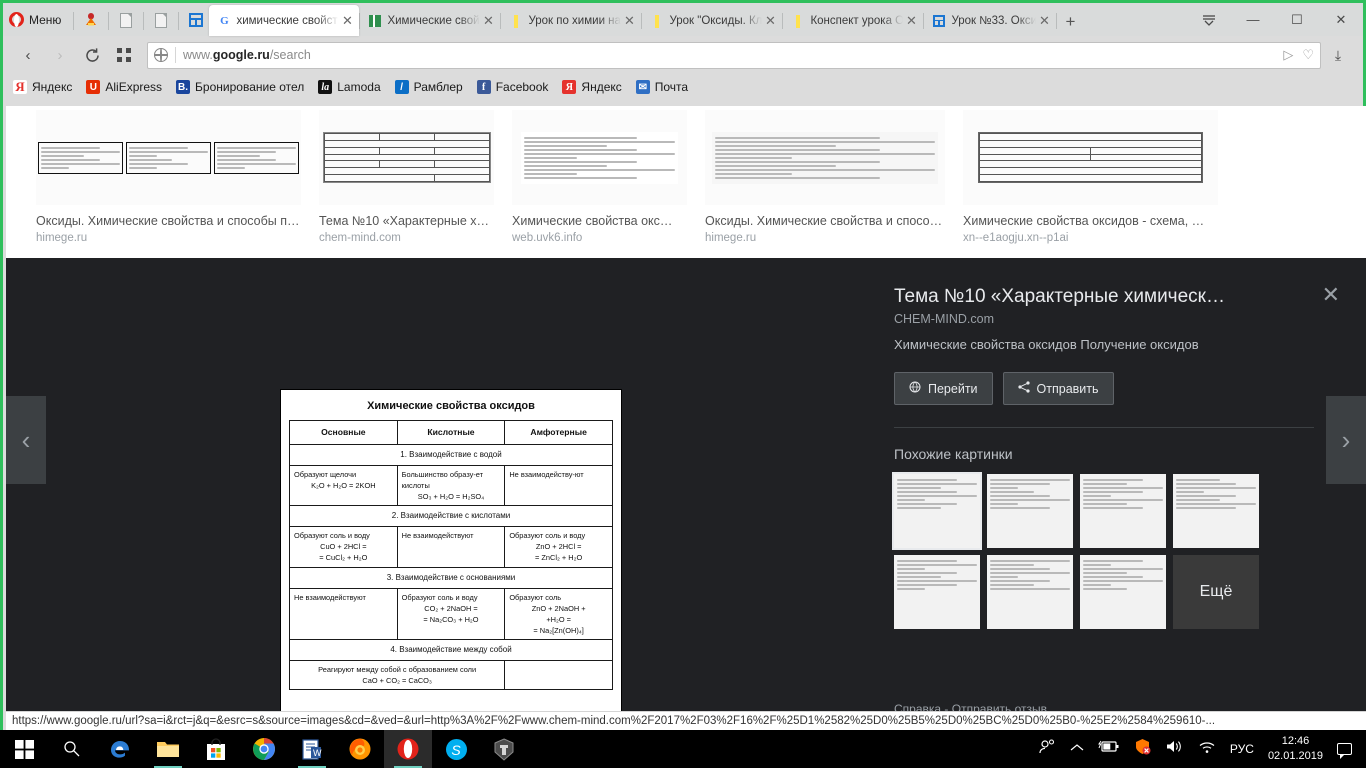 The height and width of the screenshot is (768, 1366). What do you see at coordinates (456, 749) in the screenshot?
I see `skype-button: S` at bounding box center [456, 749].